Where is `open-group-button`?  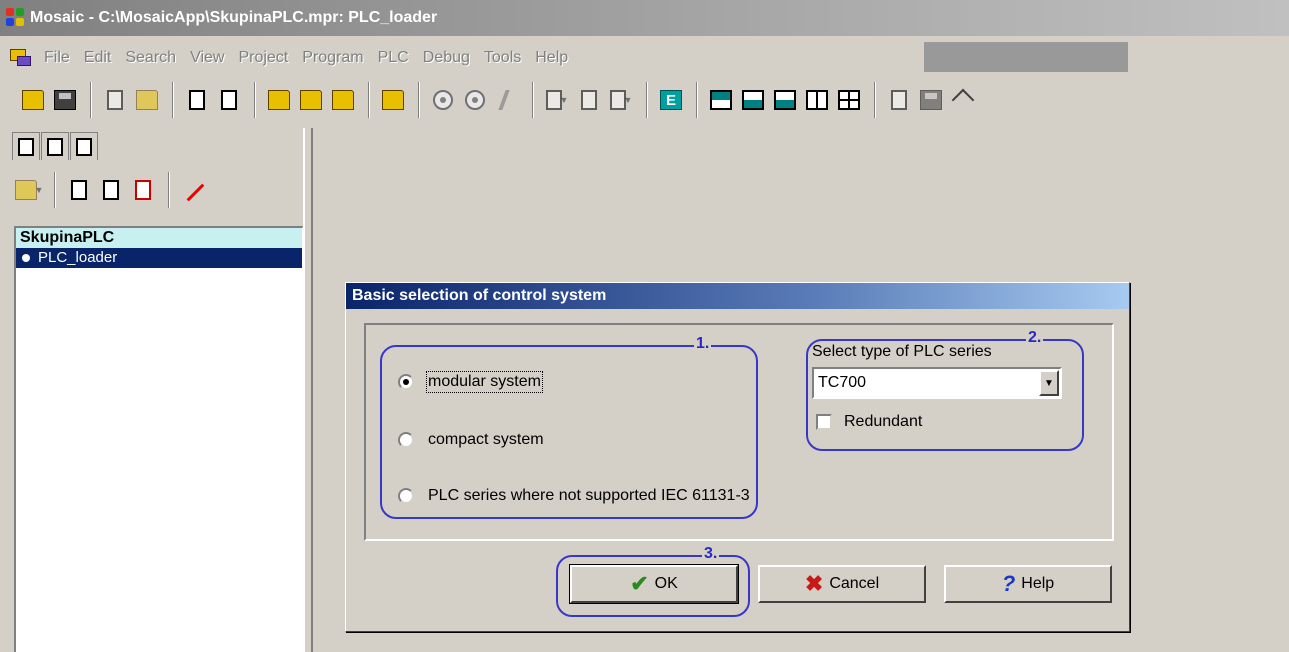 open-group-button is located at coordinates (147, 100).